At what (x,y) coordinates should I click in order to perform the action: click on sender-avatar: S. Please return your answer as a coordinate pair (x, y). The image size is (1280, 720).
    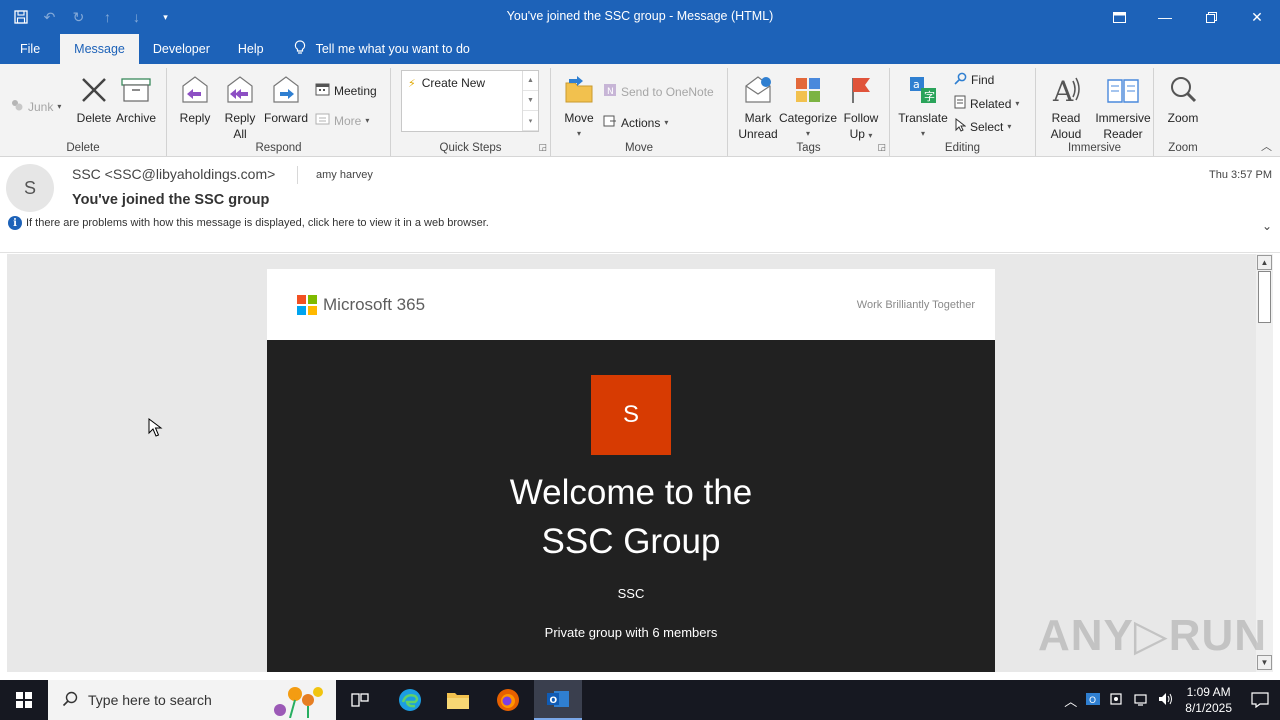
    Looking at the image, I should click on (30, 188).